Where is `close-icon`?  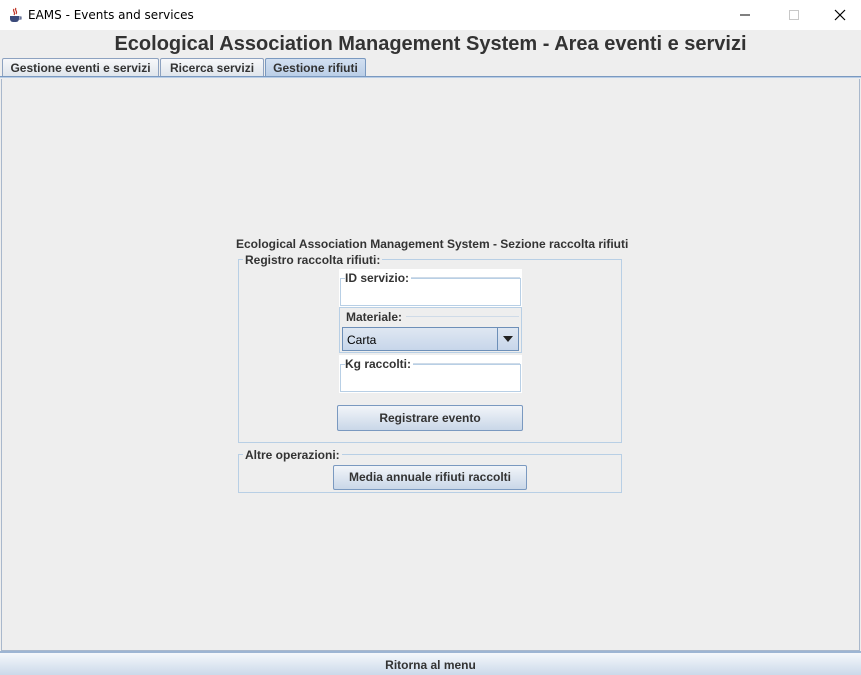 close-icon is located at coordinates (840, 15).